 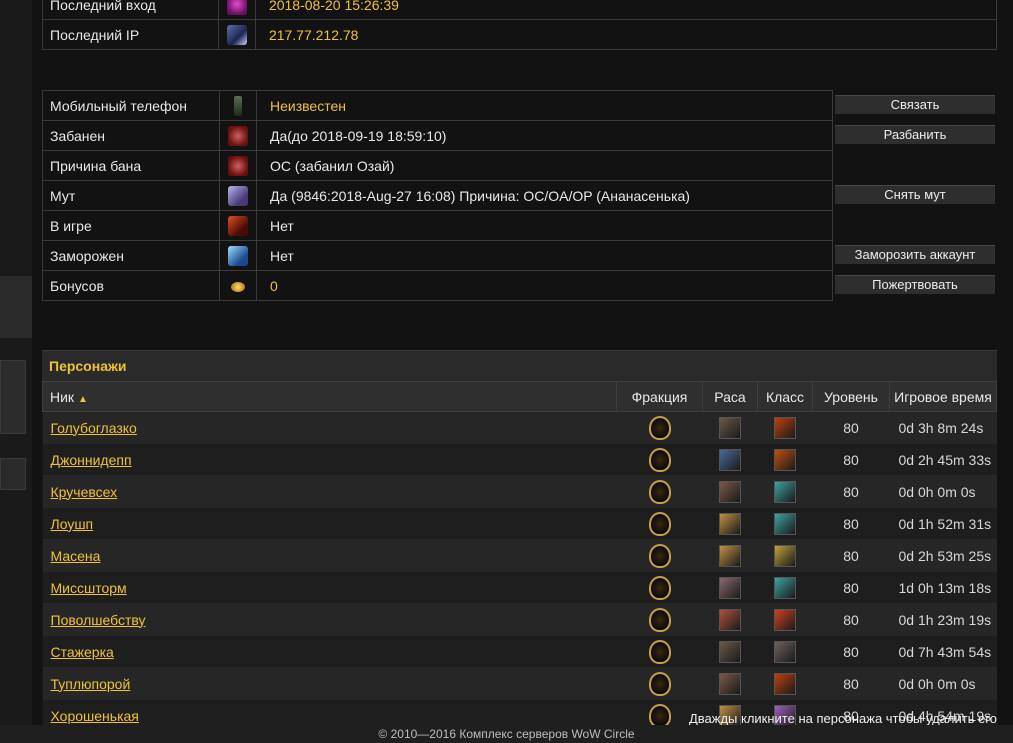 What do you see at coordinates (519, 459) in the screenshot?
I see `character-row: Джоннидепп 80 0d 2h 45m 33s` at bounding box center [519, 459].